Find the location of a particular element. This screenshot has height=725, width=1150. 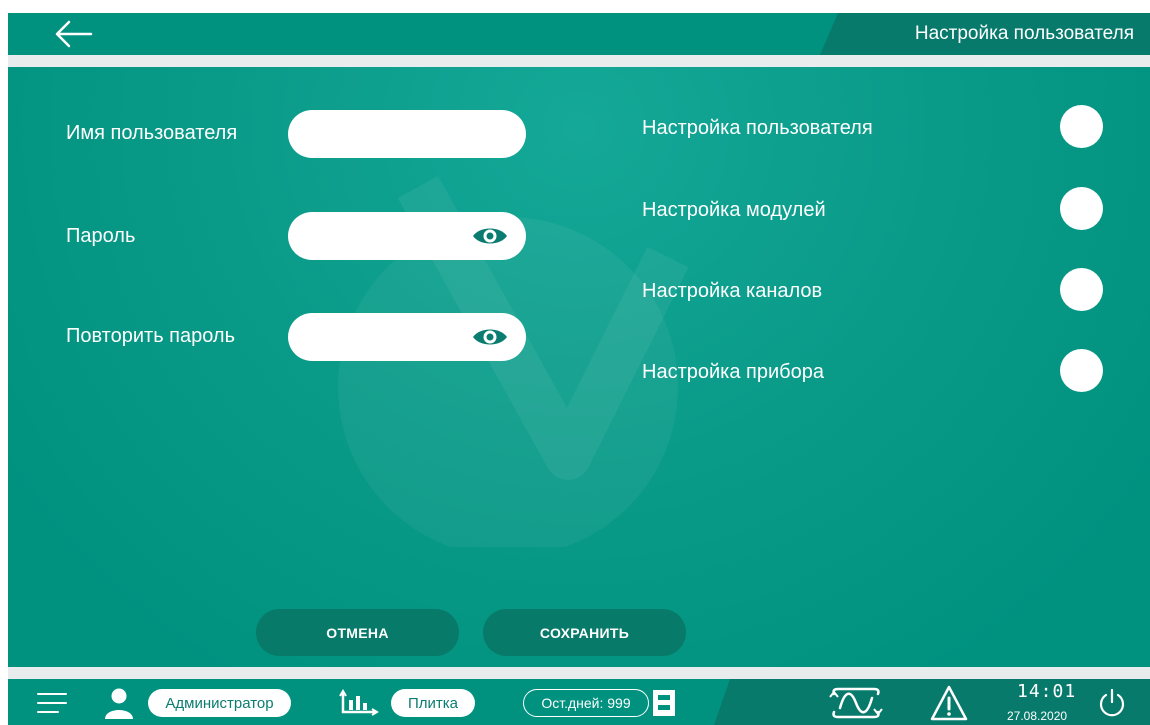

permission-label-channel-settings: Настройка каналов is located at coordinates (732, 291).